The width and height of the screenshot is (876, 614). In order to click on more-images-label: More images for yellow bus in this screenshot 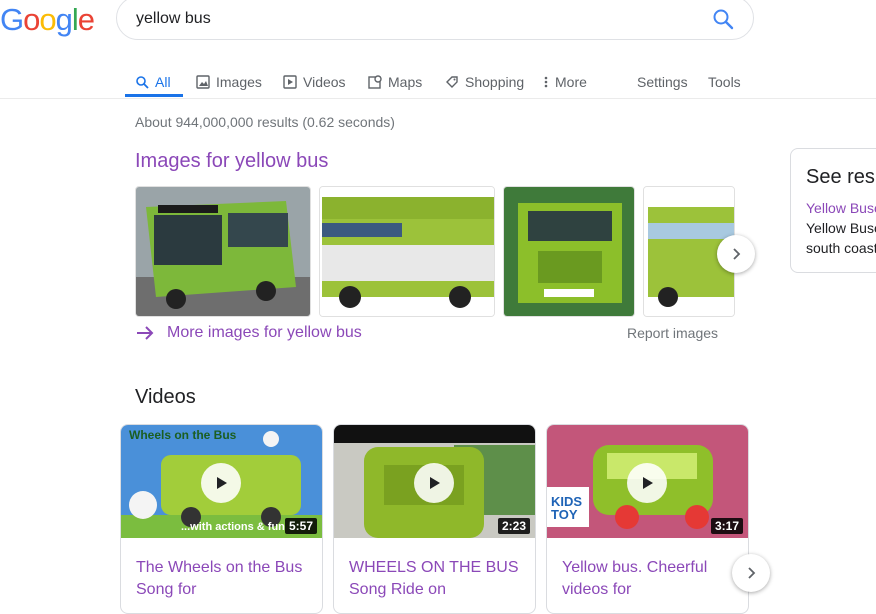, I will do `click(264, 332)`.